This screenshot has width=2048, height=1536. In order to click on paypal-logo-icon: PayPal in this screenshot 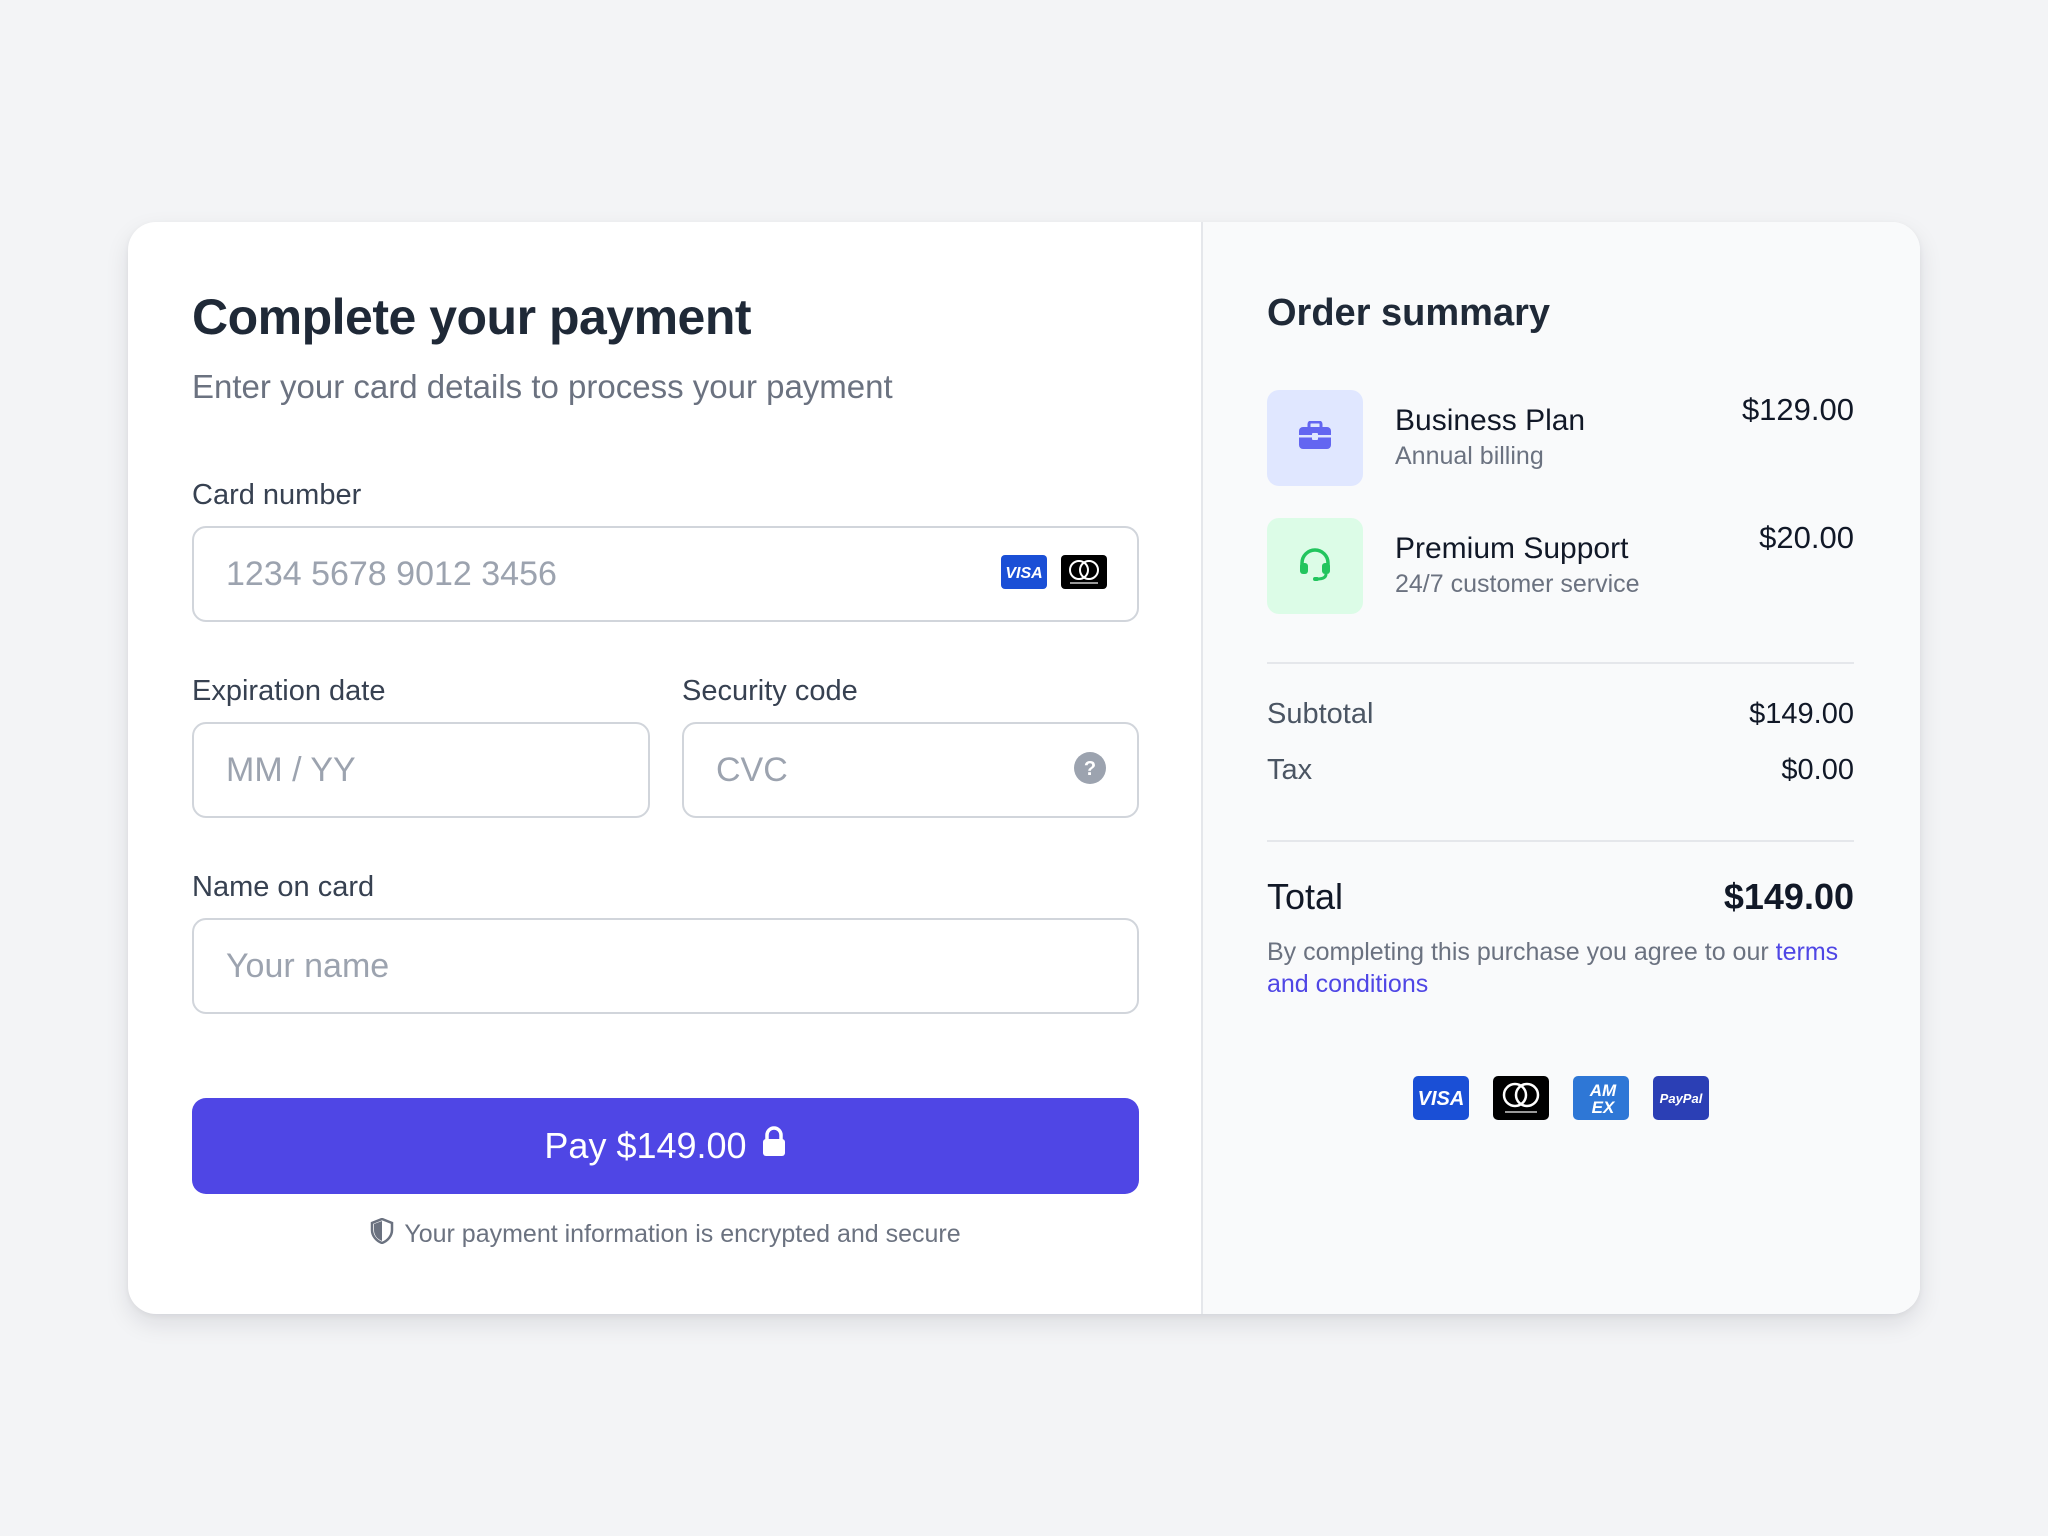, I will do `click(1680, 1100)`.